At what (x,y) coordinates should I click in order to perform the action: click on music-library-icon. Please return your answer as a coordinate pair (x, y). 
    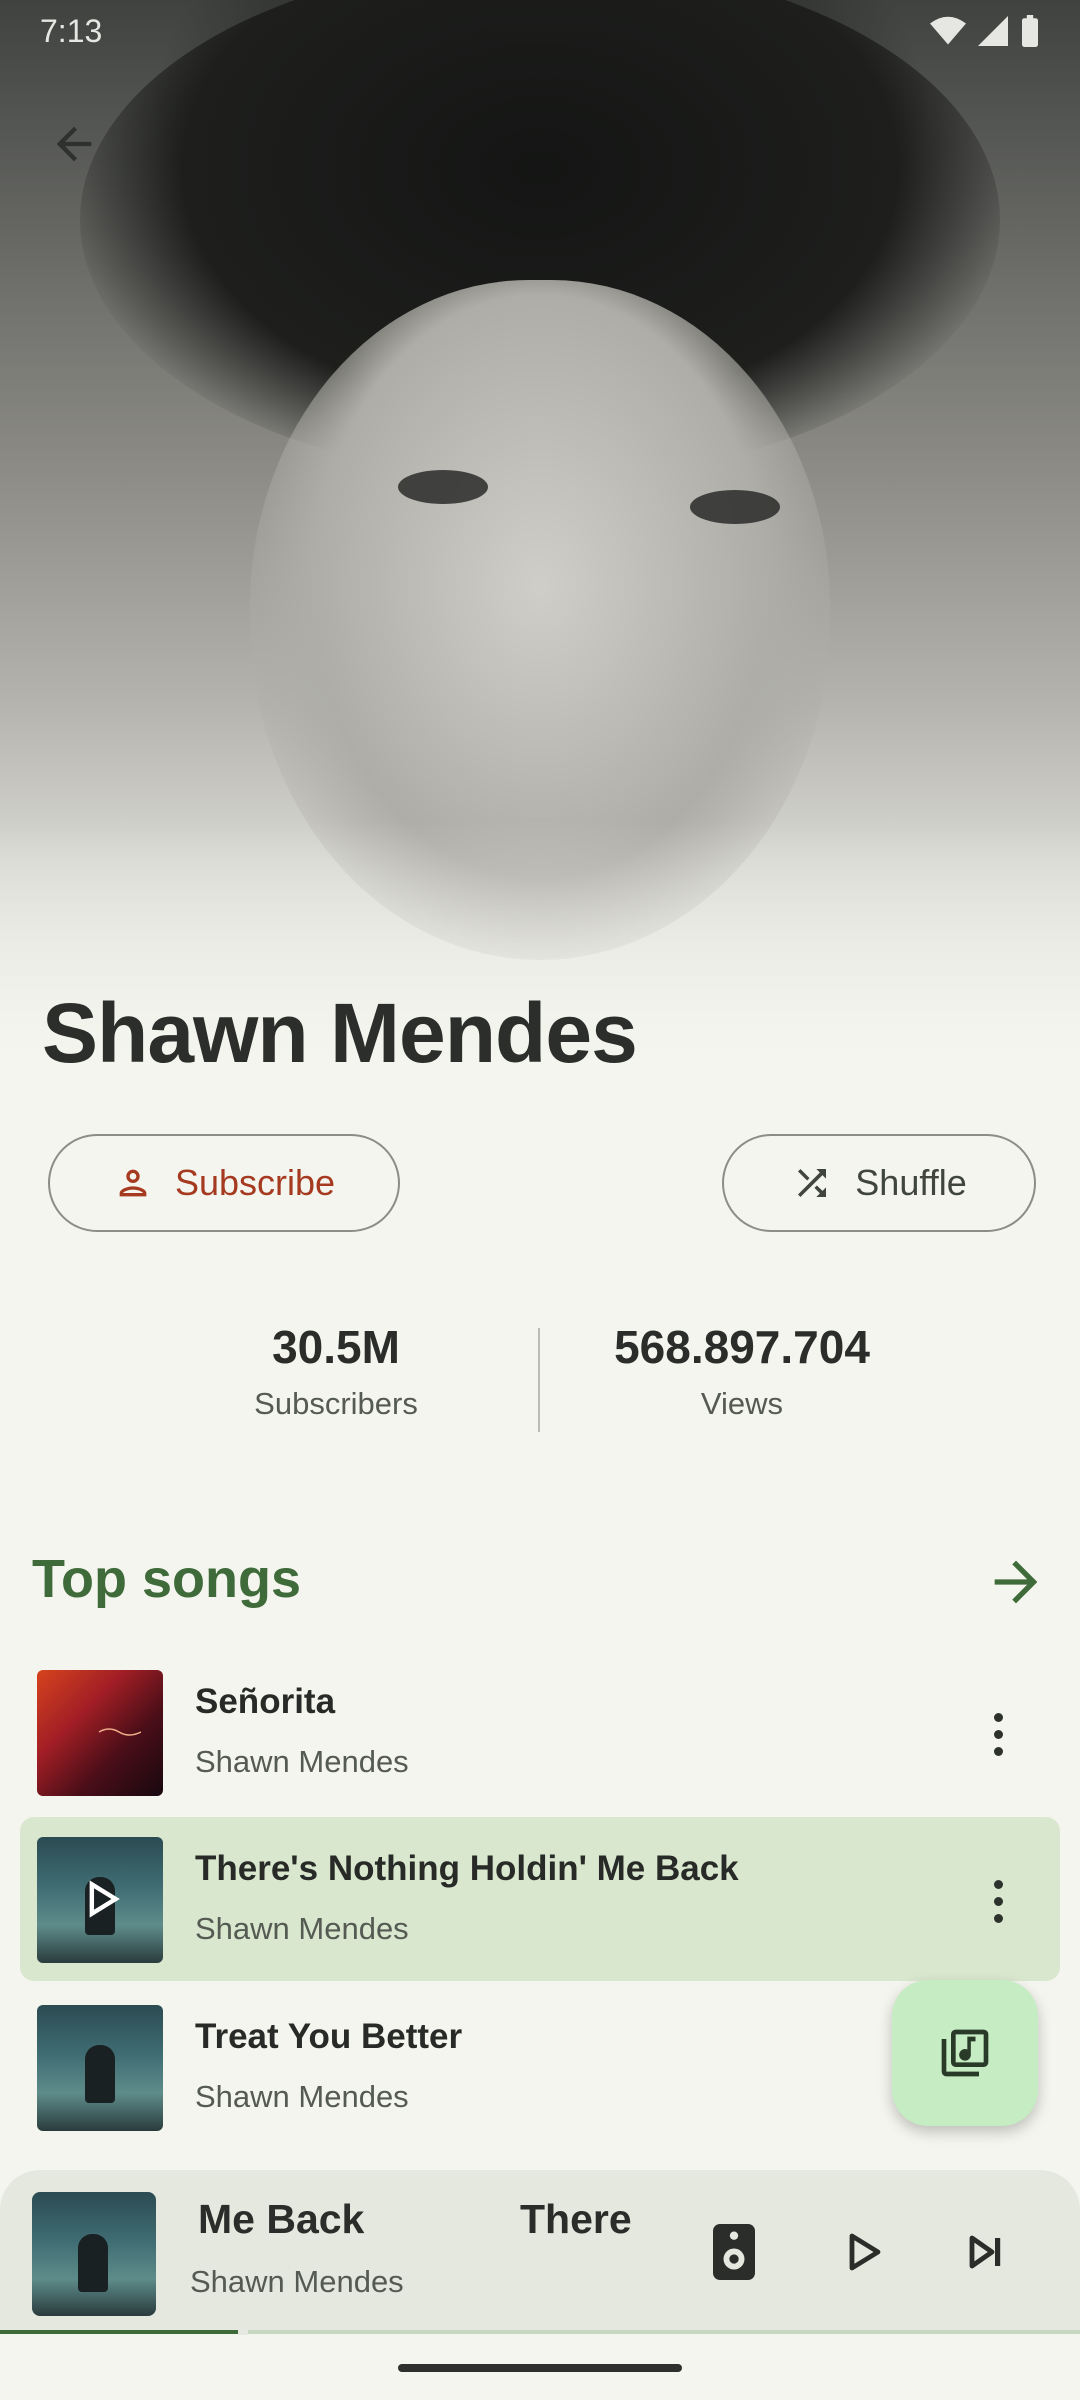
    Looking at the image, I should click on (965, 2053).